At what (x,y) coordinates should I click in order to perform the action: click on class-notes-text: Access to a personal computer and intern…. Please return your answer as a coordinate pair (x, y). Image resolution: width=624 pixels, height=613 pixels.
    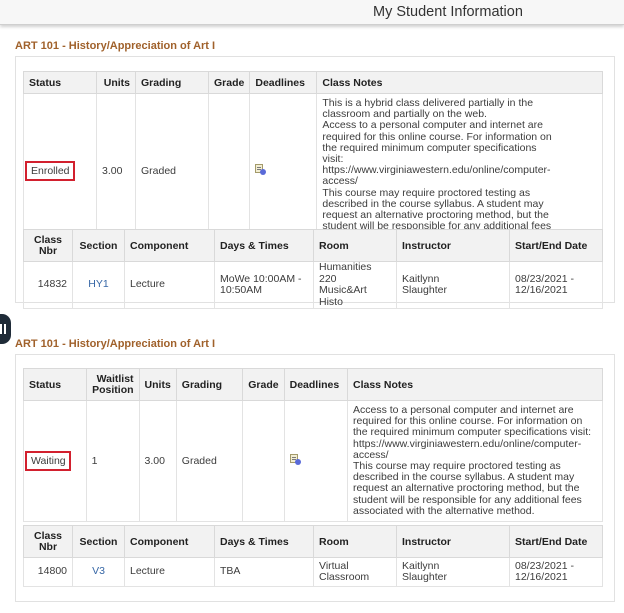
    Looking at the image, I should click on (472, 460).